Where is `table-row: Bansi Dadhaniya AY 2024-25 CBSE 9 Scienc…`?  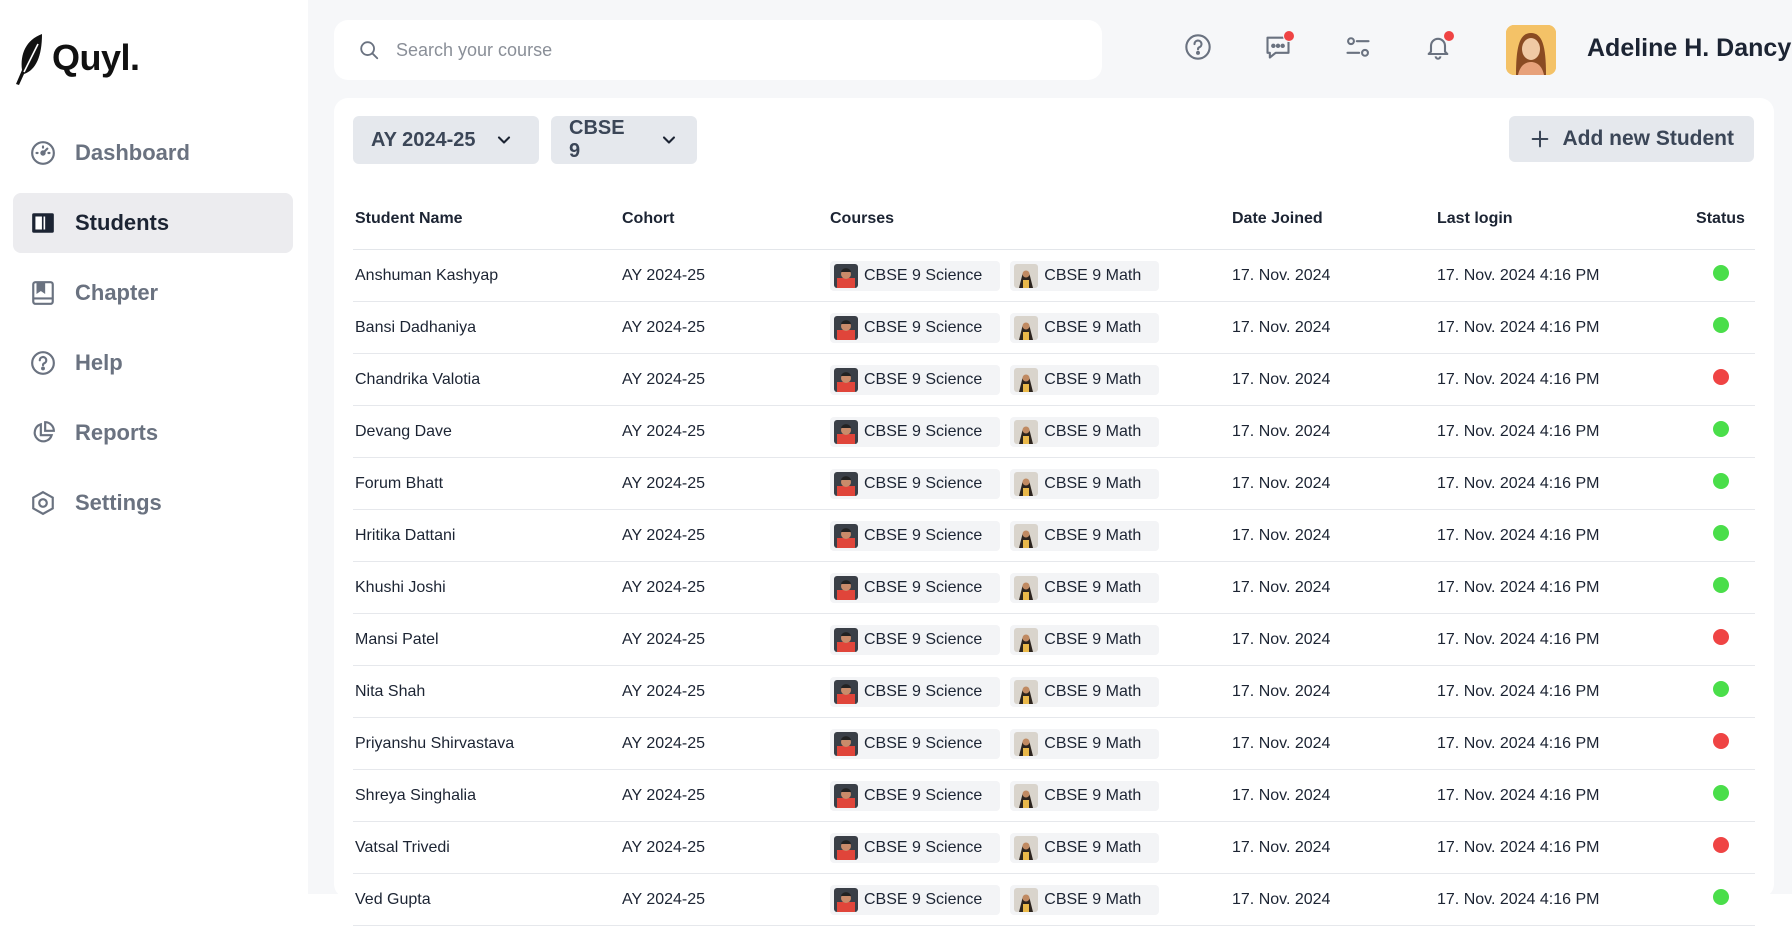
table-row: Bansi Dadhaniya AY 2024-25 CBSE 9 Scienc… is located at coordinates (1054, 327).